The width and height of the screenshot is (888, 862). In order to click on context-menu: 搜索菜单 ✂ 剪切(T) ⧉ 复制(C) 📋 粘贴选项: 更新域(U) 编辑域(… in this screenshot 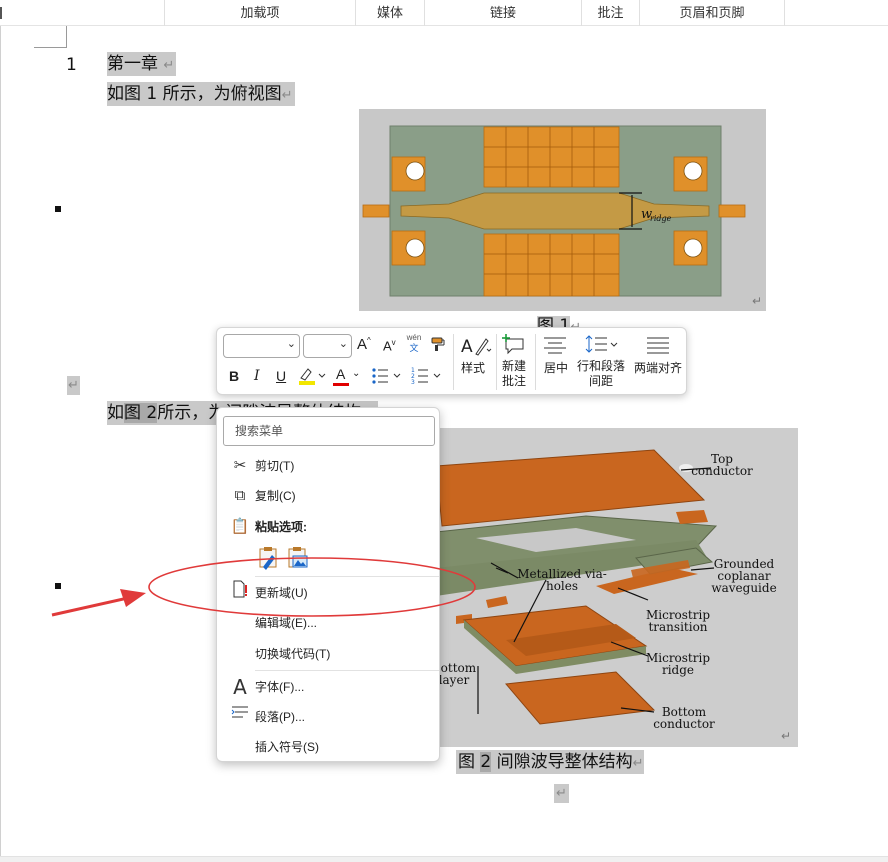, I will do `click(328, 584)`.